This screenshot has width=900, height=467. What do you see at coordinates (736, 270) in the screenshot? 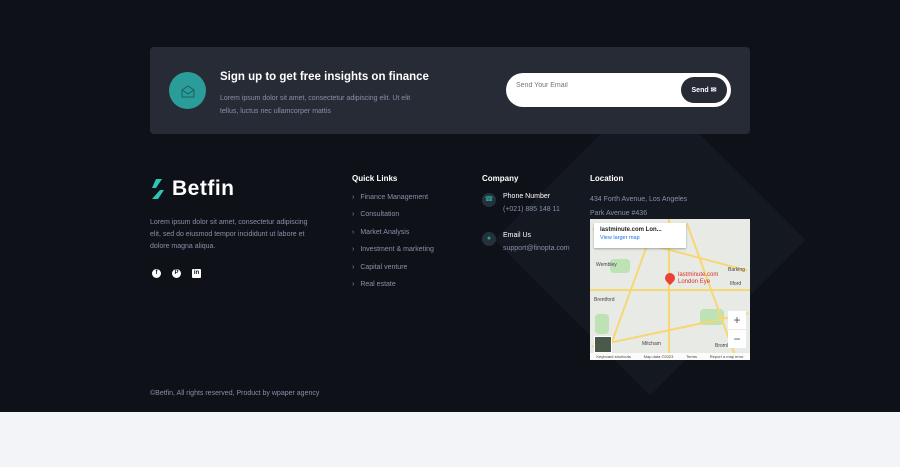
I see `map-label: Barking` at bounding box center [736, 270].